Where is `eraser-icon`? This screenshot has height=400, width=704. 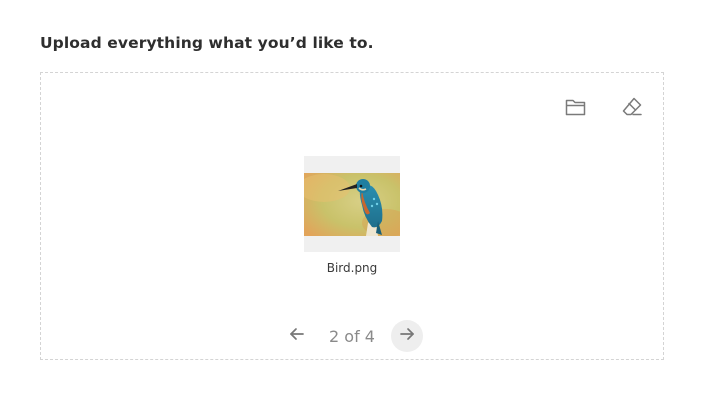 eraser-icon is located at coordinates (632, 107).